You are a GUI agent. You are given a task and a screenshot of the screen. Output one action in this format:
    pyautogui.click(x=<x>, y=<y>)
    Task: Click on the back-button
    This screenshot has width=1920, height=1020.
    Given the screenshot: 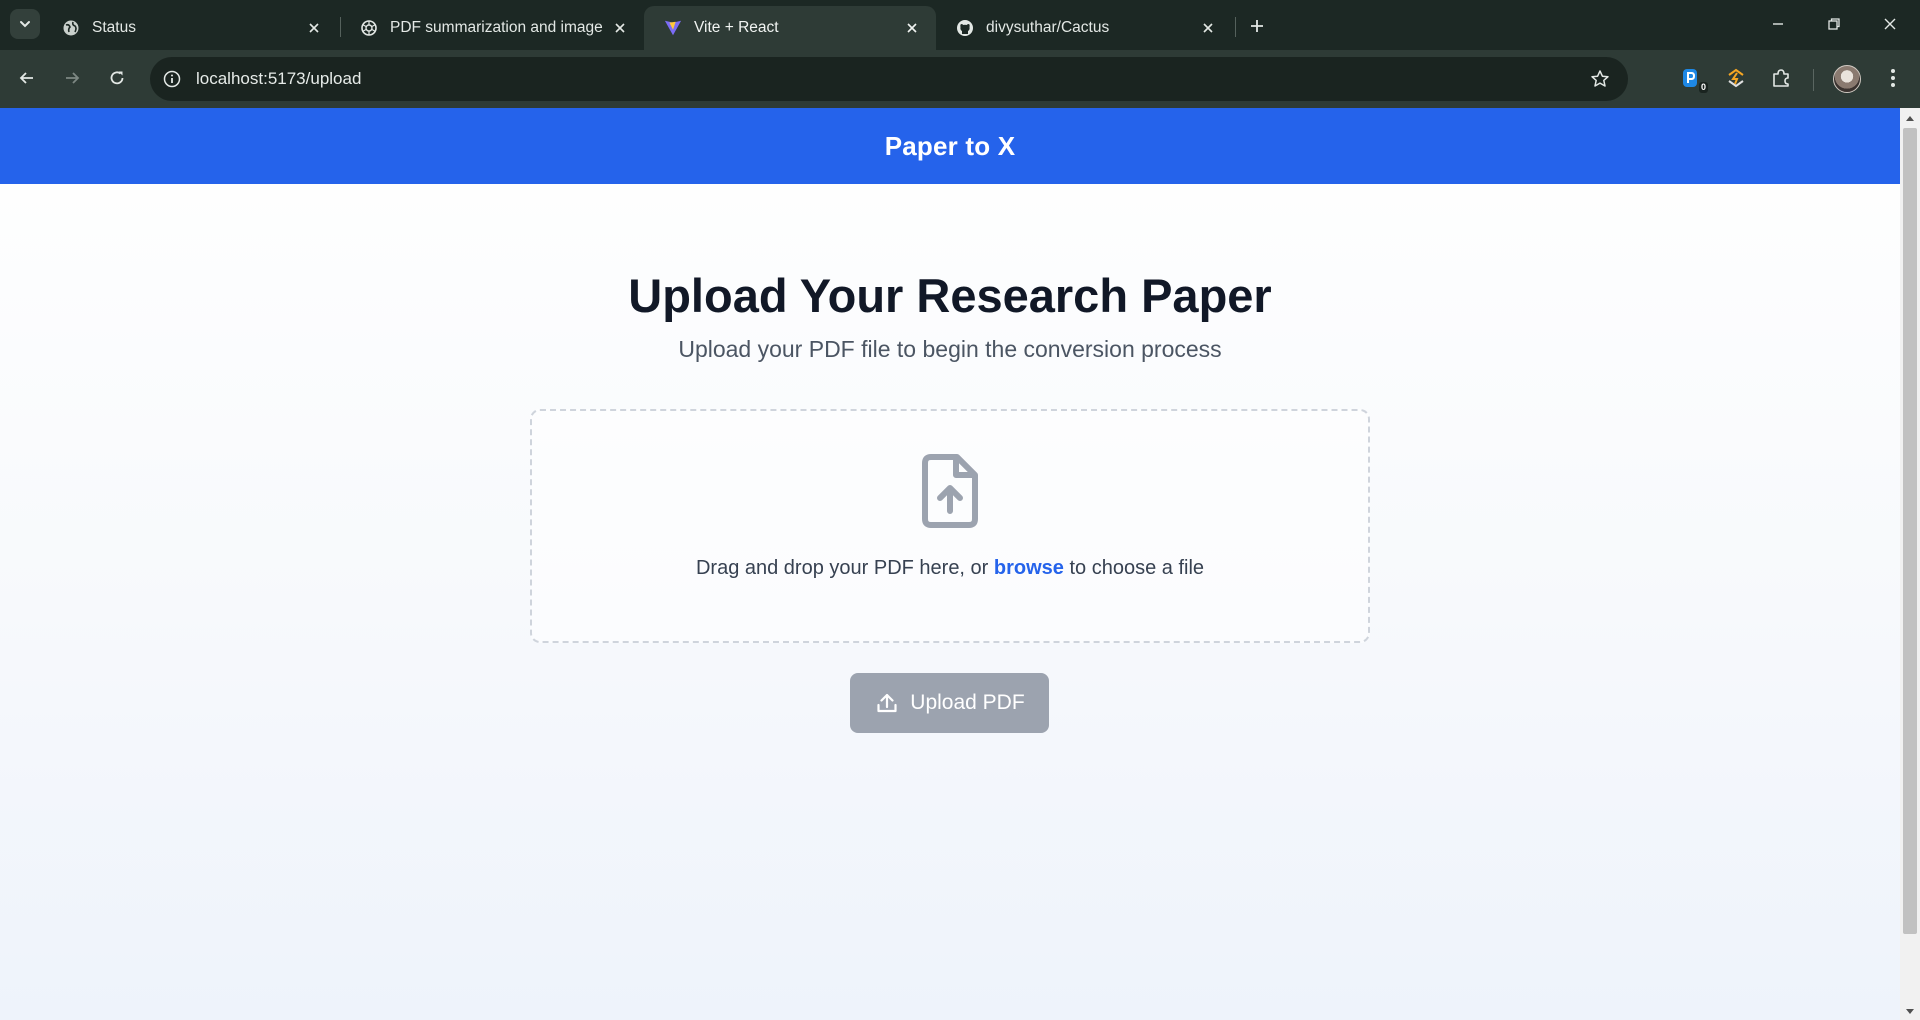 What is the action you would take?
    pyautogui.click(x=27, y=78)
    